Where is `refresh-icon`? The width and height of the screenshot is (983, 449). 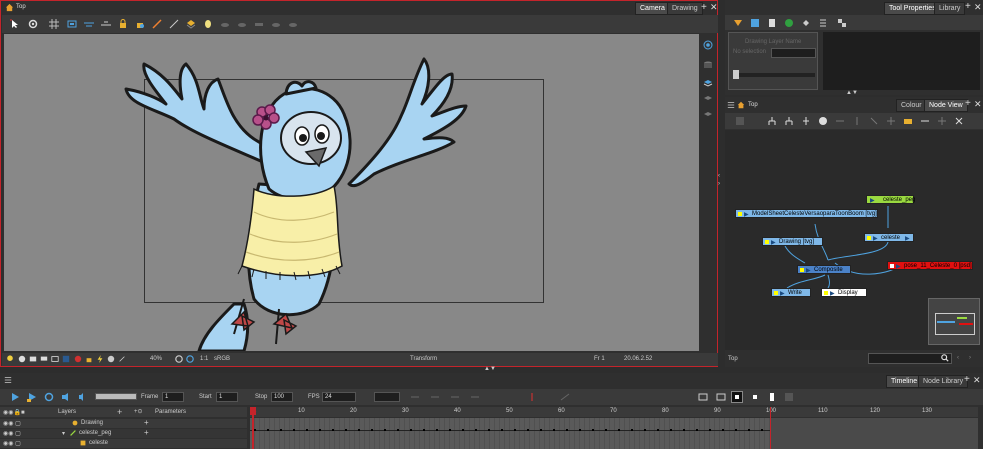
refresh-icon is located at coordinates (789, 23).